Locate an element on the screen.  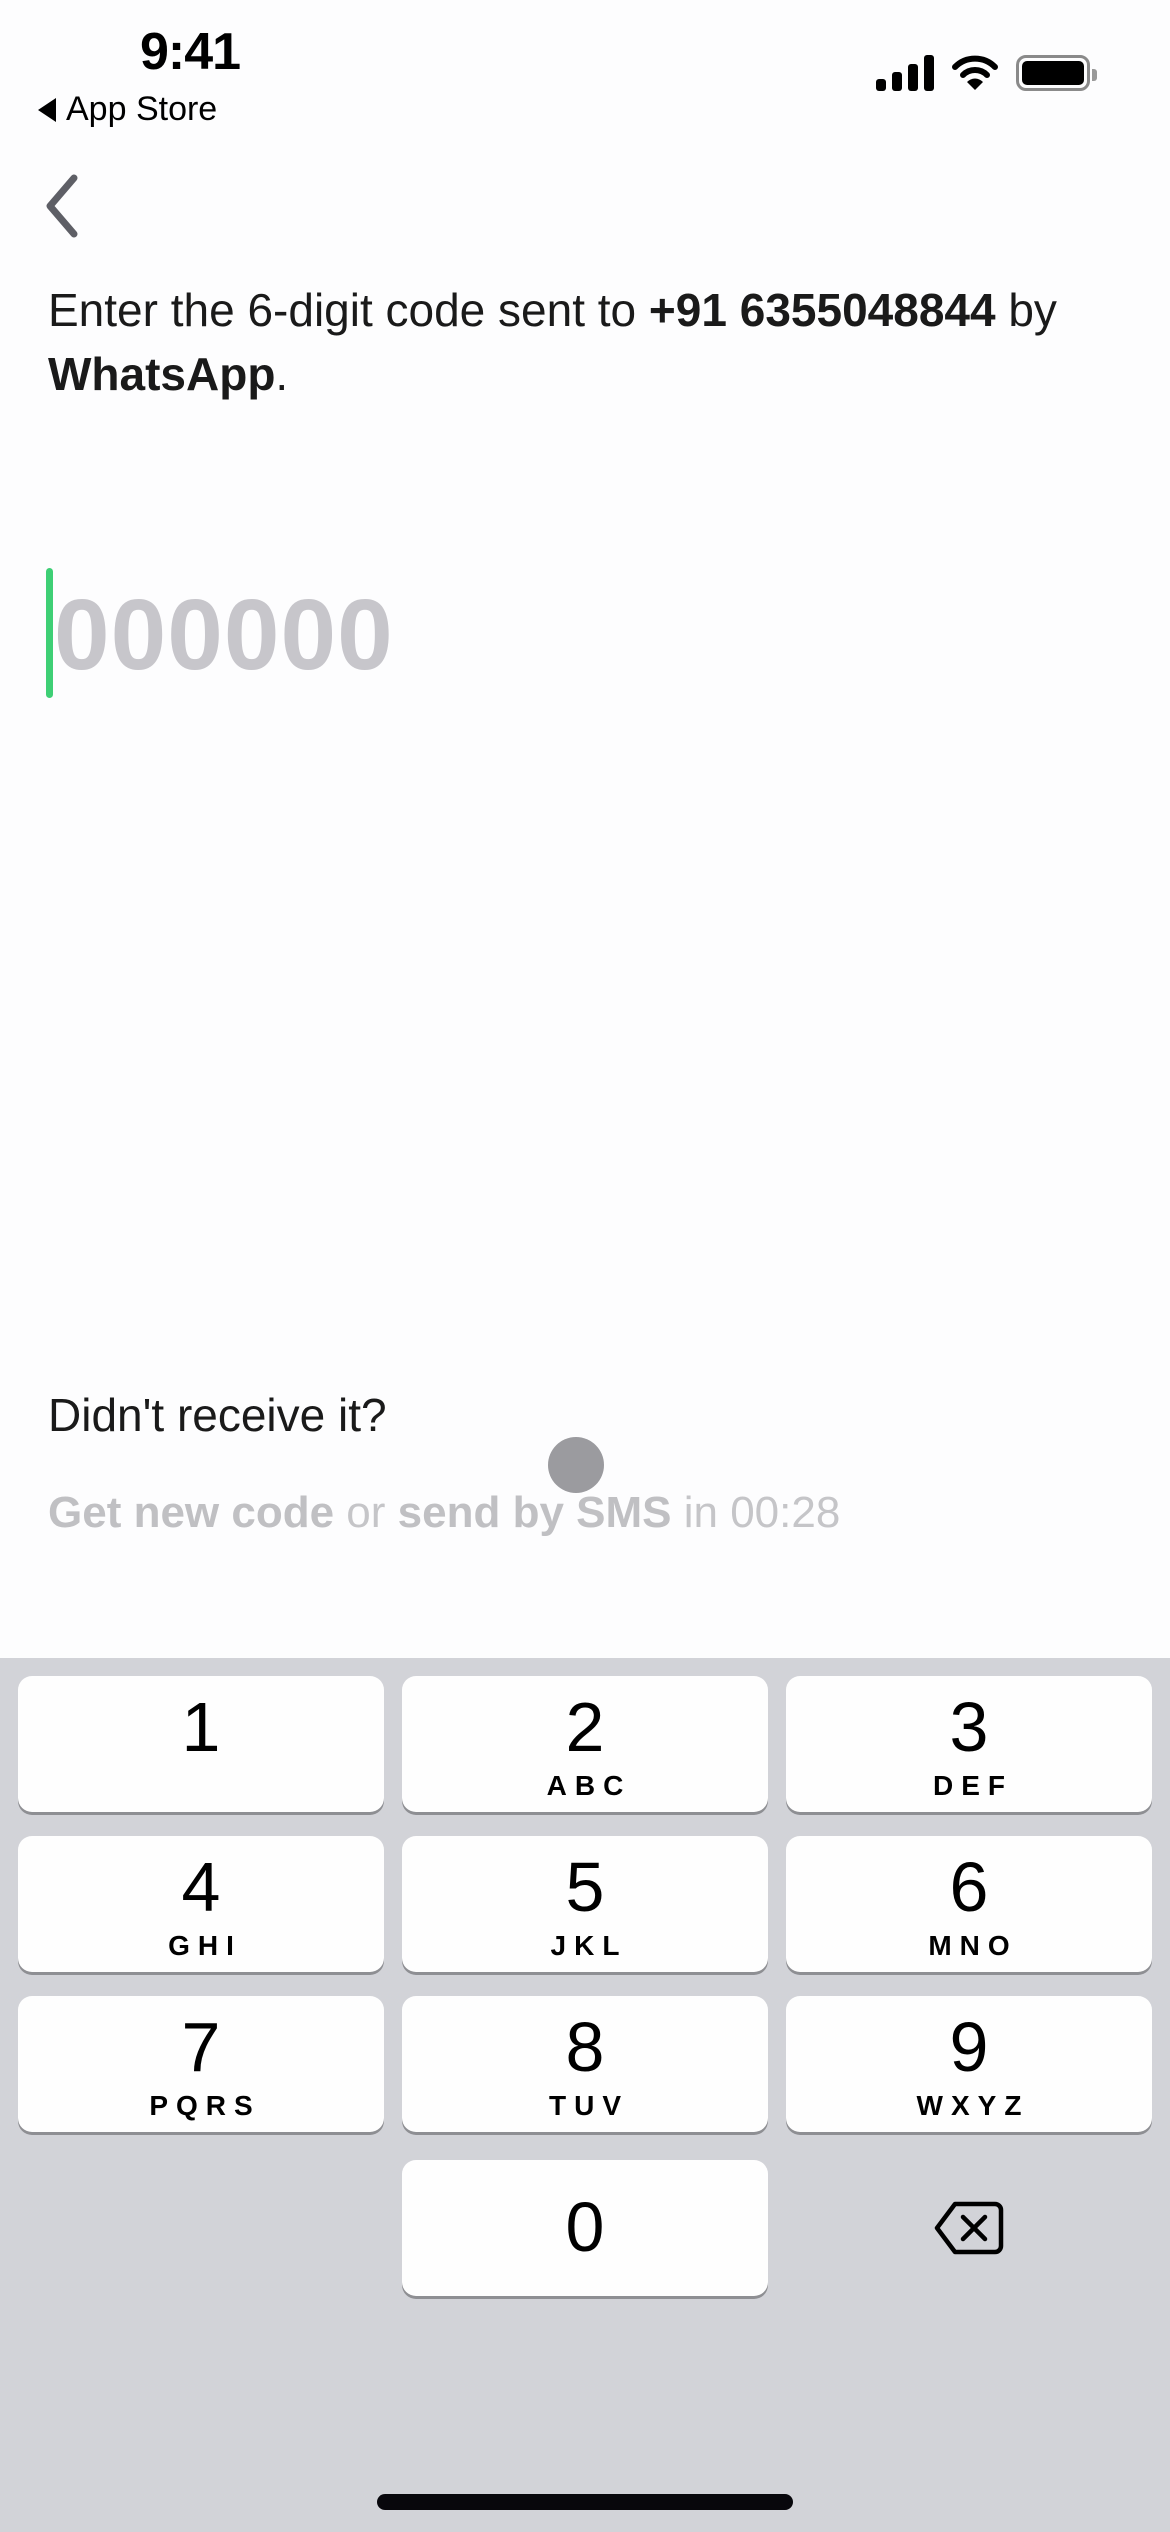
backspace-icon is located at coordinates (969, 2228).